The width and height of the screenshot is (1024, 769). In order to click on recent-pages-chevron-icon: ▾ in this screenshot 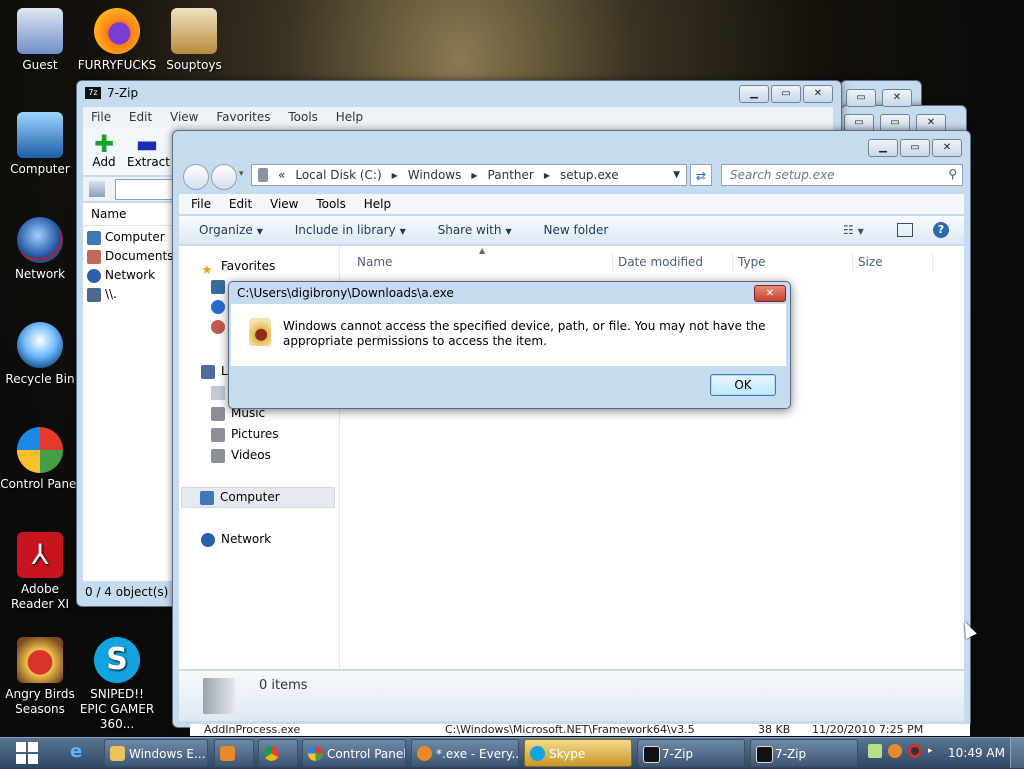, I will do `click(241, 174)`.